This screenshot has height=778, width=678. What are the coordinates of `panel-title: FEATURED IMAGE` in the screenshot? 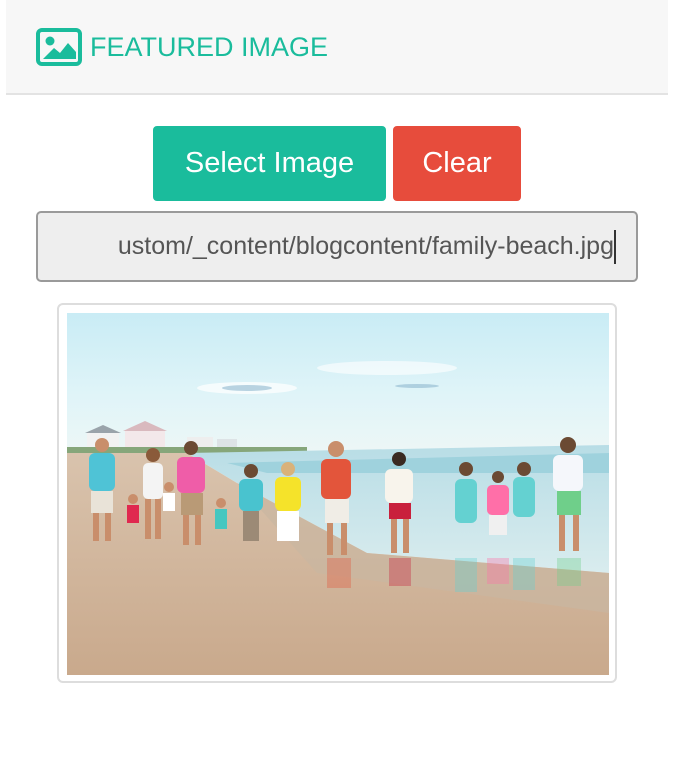 It's located at (209, 47).